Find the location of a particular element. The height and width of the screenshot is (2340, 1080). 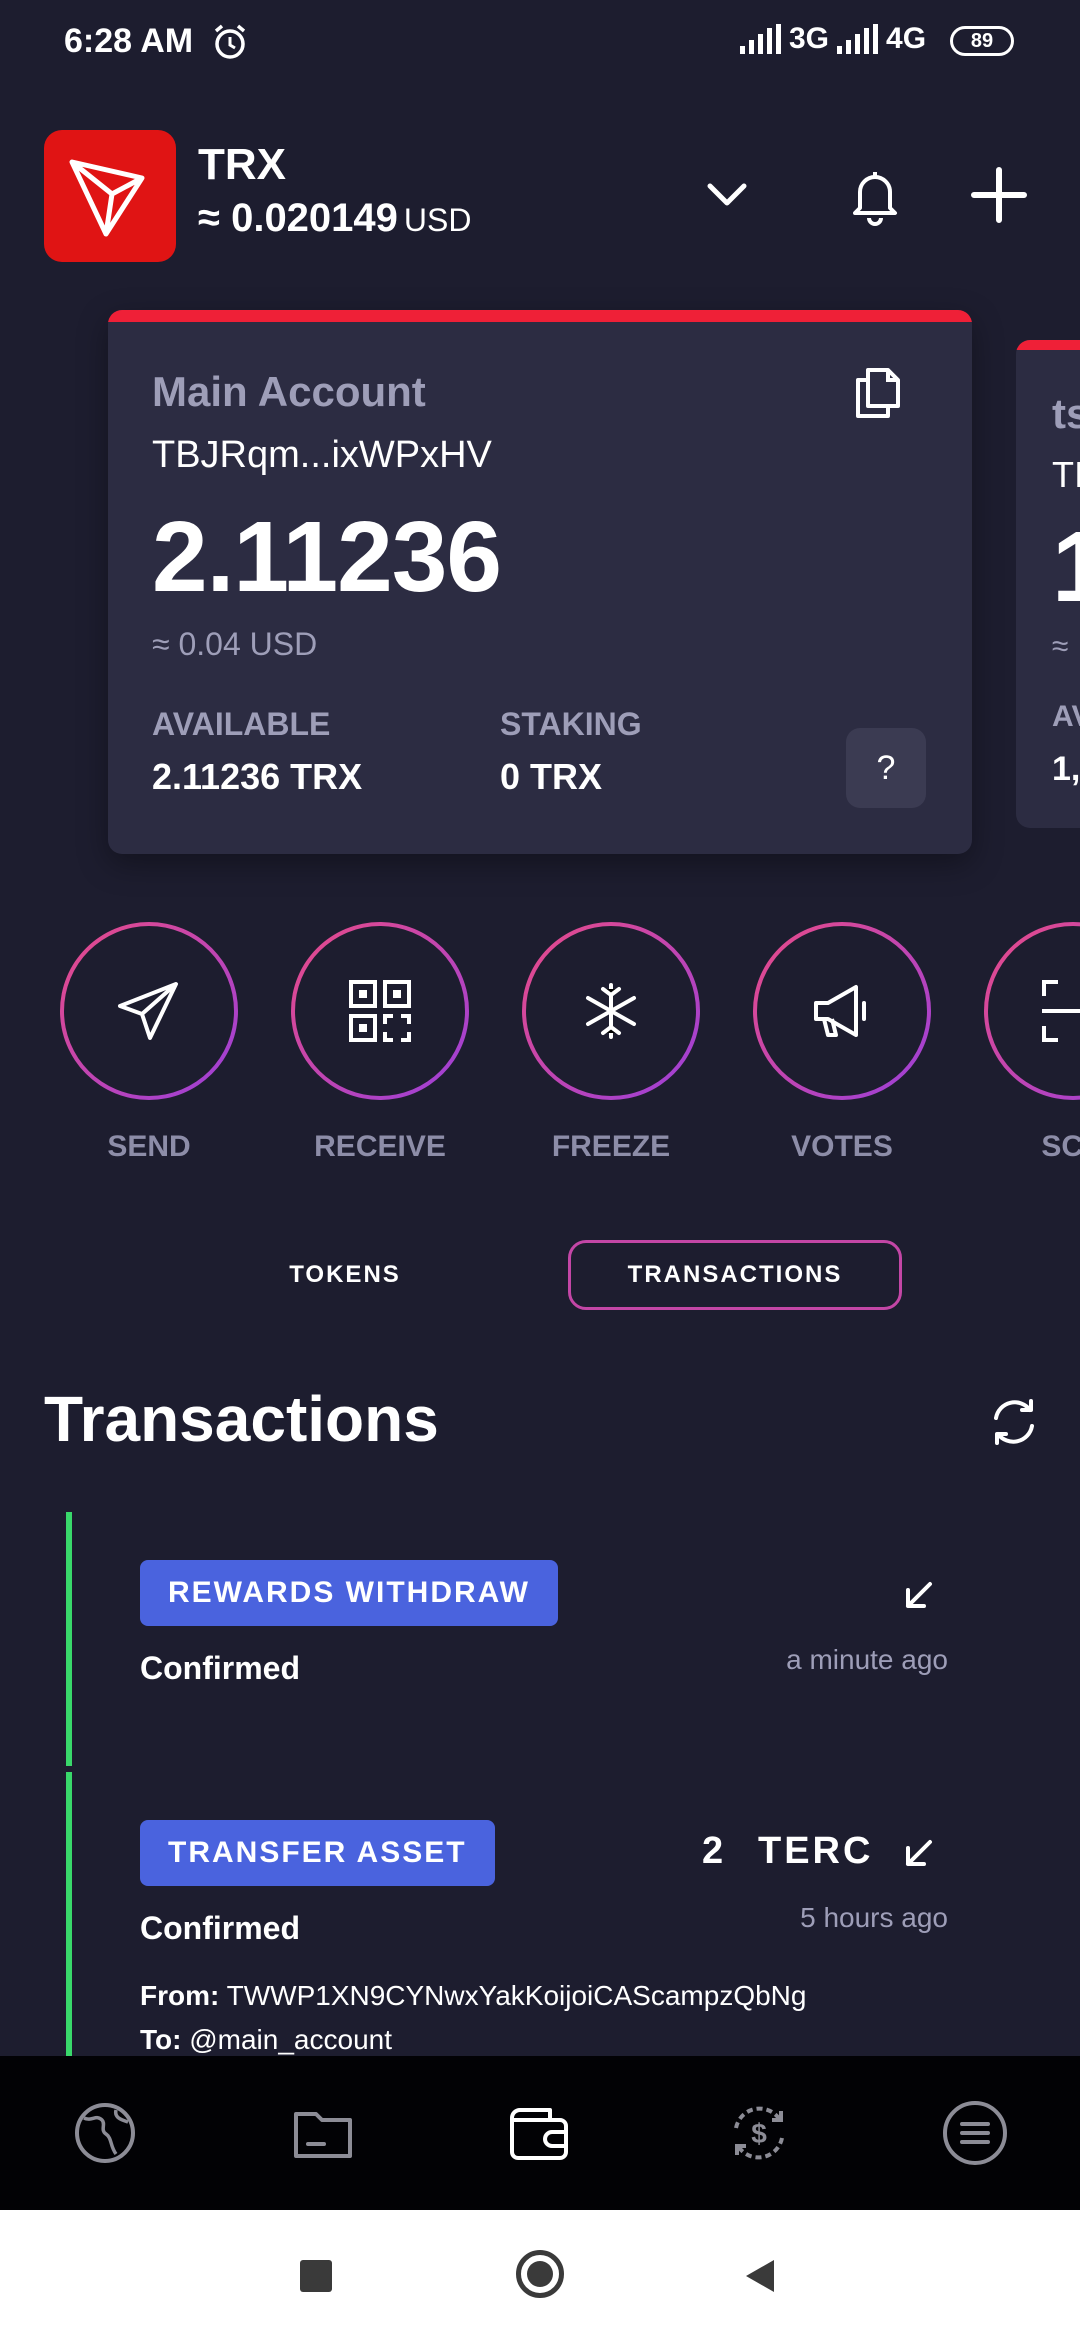

home-button is located at coordinates (540, 2274).